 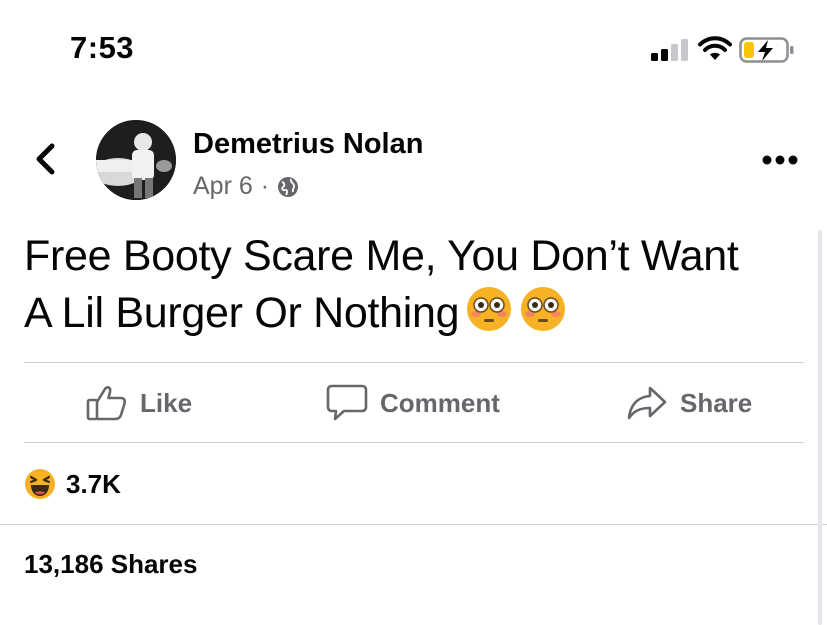 What do you see at coordinates (45, 159) in the screenshot?
I see `back-arrow-icon` at bounding box center [45, 159].